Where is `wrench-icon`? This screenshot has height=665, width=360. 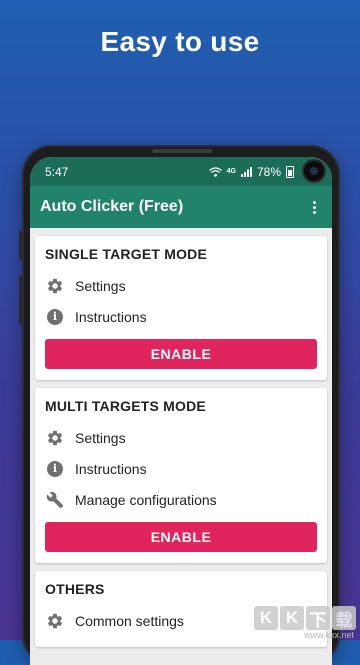 wrench-icon is located at coordinates (55, 500).